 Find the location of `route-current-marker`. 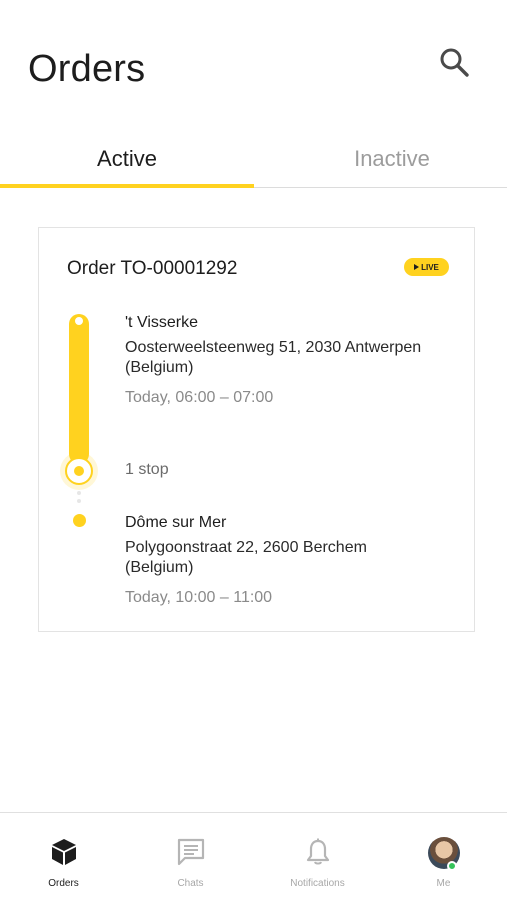

route-current-marker is located at coordinates (79, 471).